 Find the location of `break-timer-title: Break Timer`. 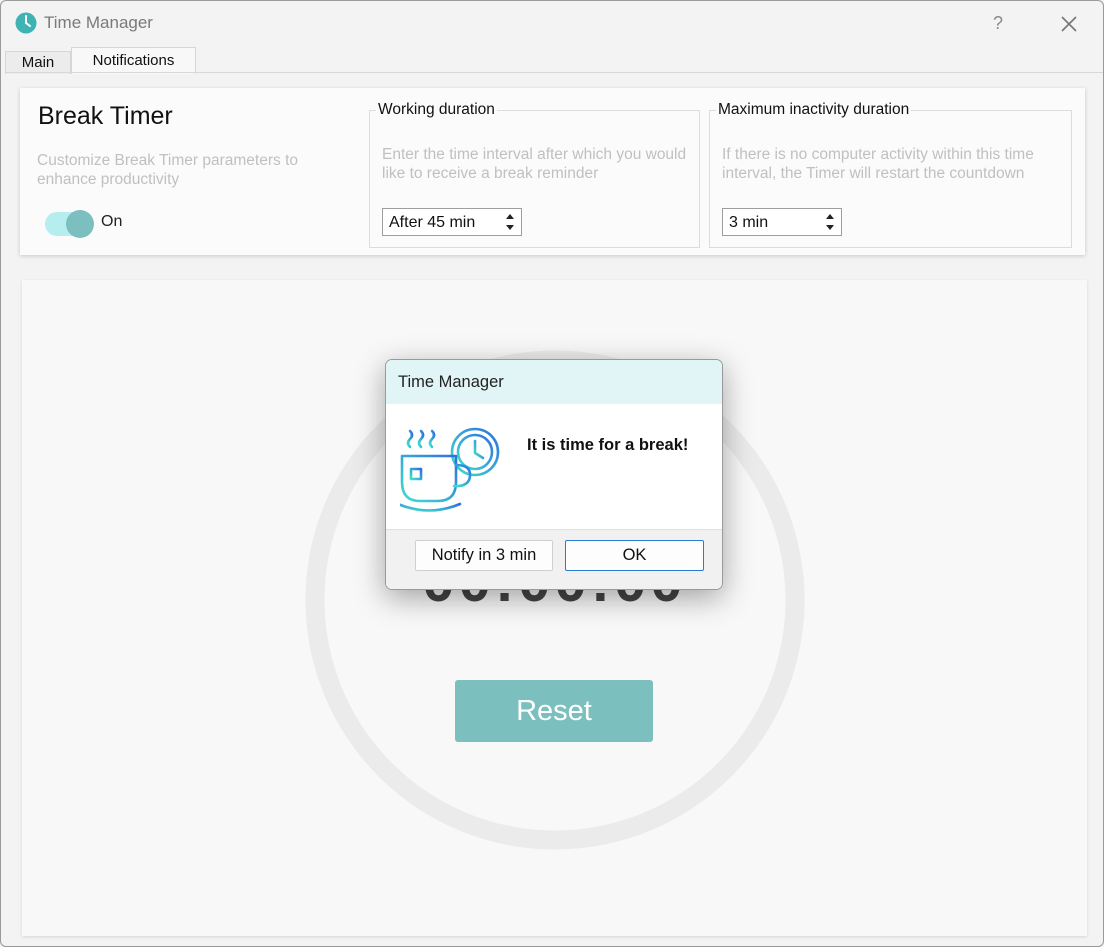

break-timer-title: Break Timer is located at coordinates (105, 116).